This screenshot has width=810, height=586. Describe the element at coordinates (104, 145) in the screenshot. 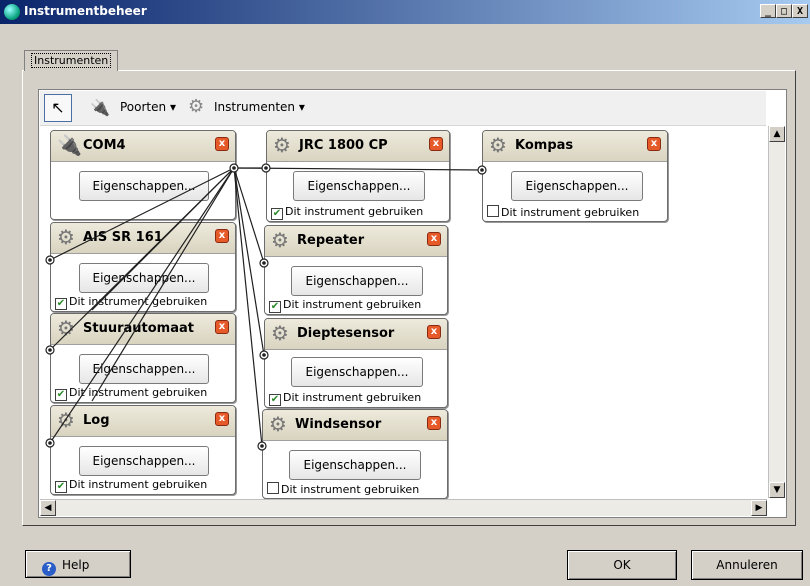

I see `node-title: COM4` at that location.